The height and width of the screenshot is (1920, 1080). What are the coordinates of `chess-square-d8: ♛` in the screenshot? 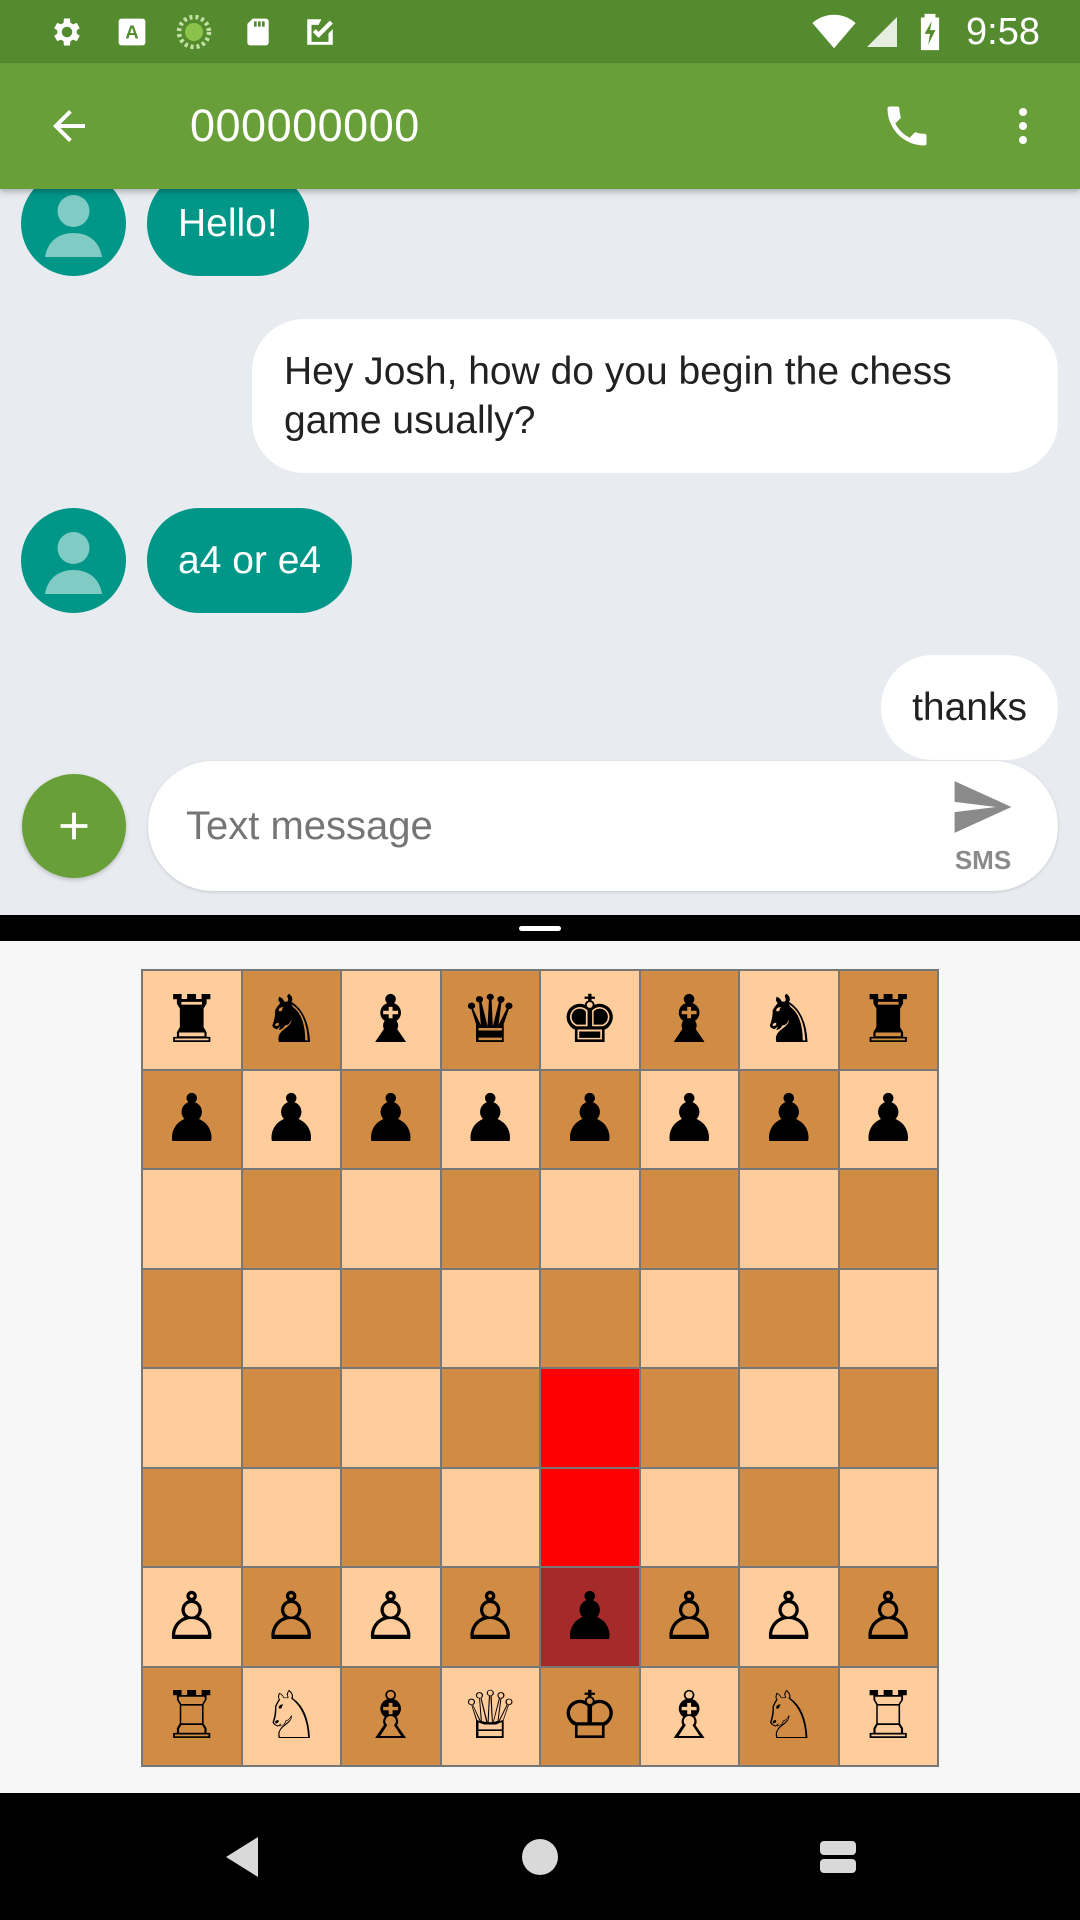 It's located at (490, 1020).